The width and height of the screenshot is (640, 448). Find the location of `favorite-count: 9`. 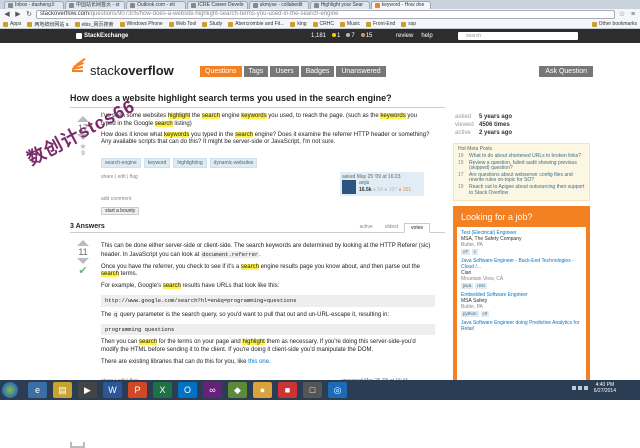

favorite-count: 9 is located at coordinates (83, 154).